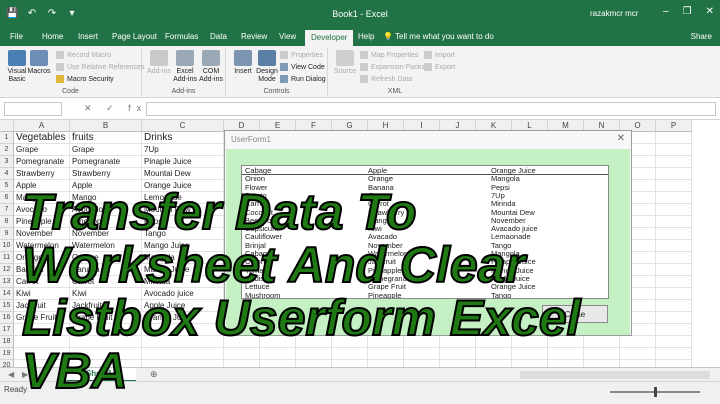  I want to click on macros-button: Macros, so click(39, 63).